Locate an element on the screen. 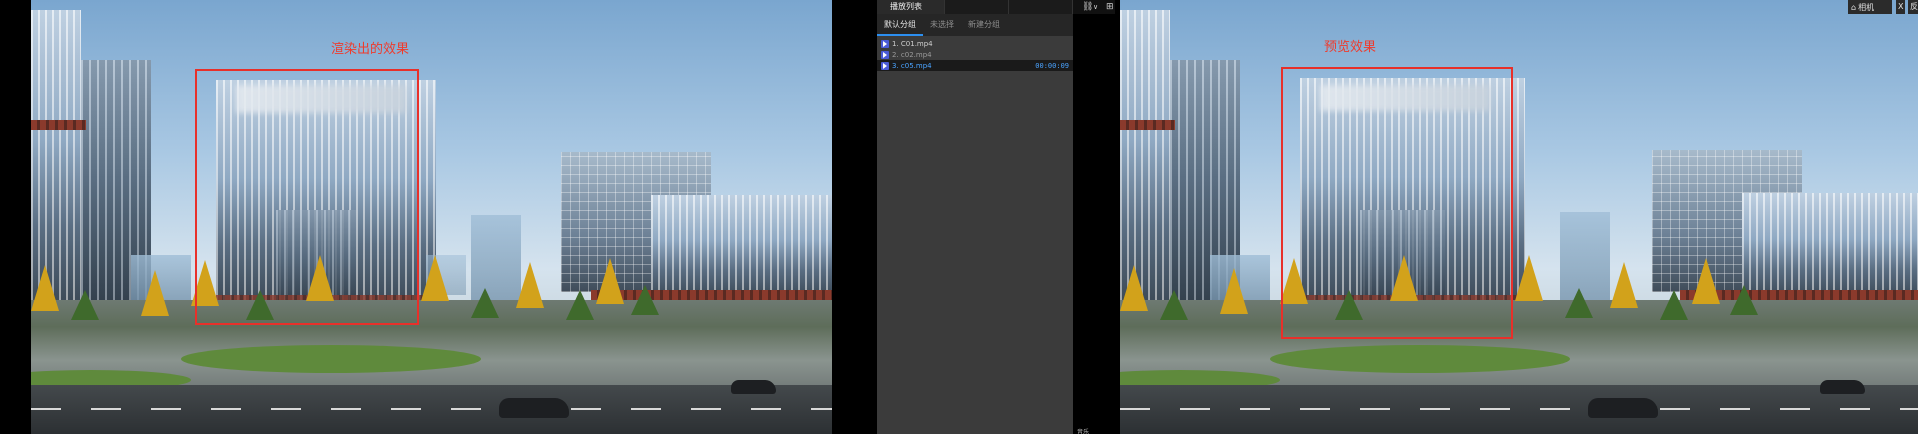 Image resolution: width=1918 pixels, height=434 pixels. playlist-item: 1. C01.mp4 is located at coordinates (975, 43).